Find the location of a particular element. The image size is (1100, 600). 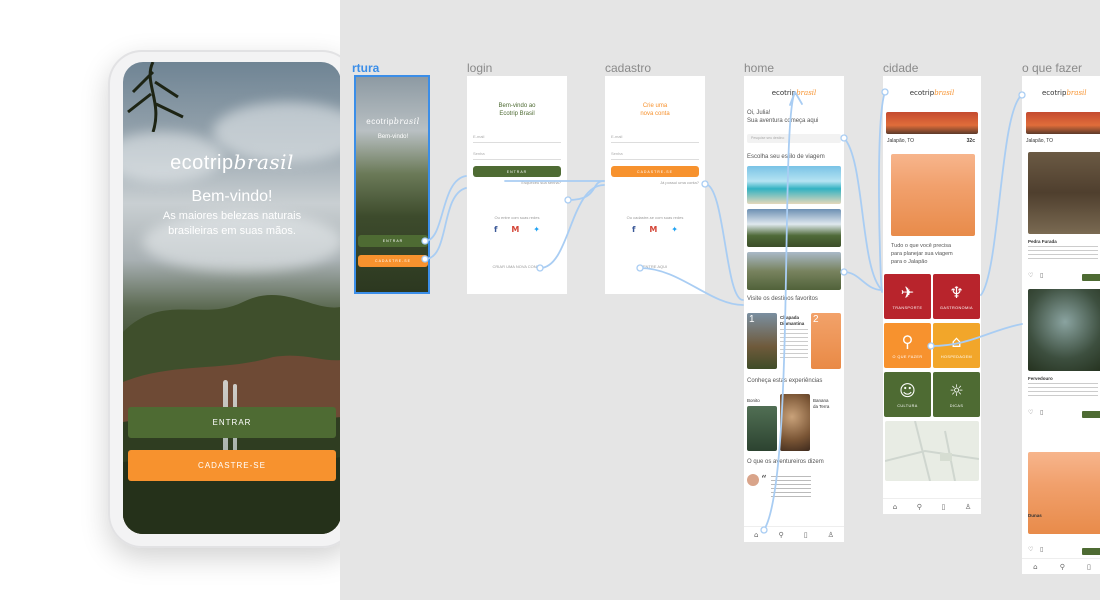

frame-title-home: home is located at coordinates (759, 68).